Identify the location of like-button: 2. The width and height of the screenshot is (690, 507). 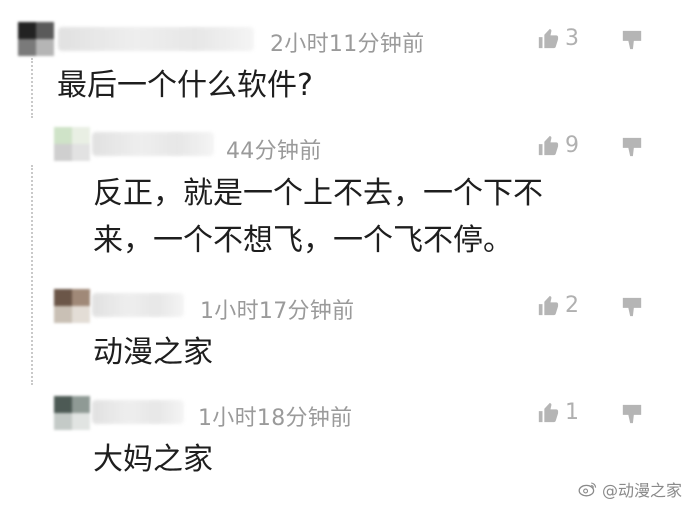
(558, 305).